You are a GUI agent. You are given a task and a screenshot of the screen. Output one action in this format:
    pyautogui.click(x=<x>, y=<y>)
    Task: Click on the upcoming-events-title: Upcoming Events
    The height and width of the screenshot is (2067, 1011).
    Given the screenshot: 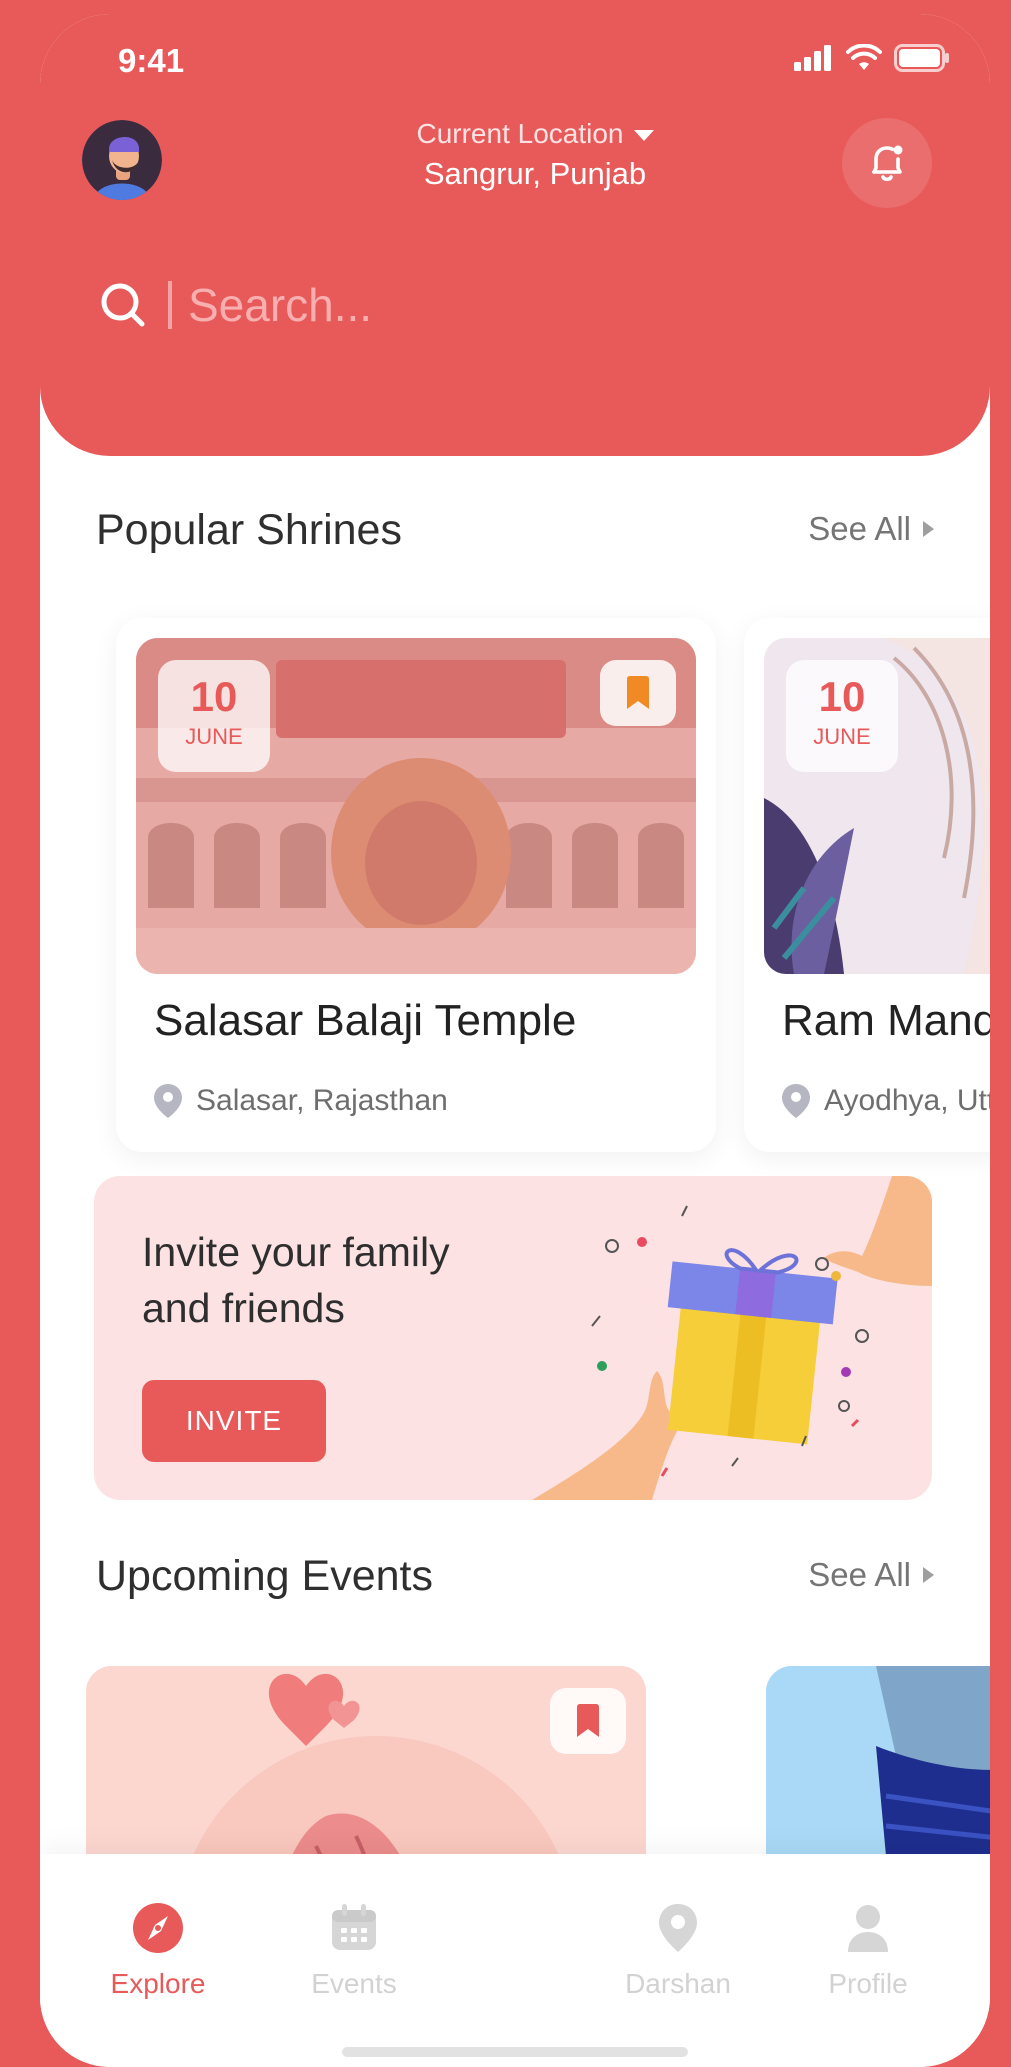 What is the action you would take?
    pyautogui.click(x=264, y=1576)
    